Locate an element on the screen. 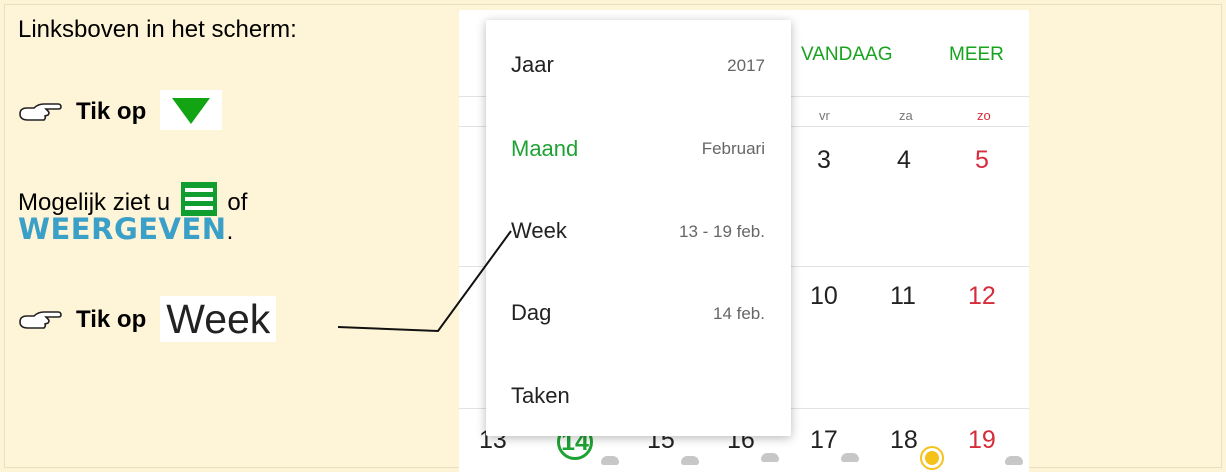  calendar-day: 17 is located at coordinates (824, 440).